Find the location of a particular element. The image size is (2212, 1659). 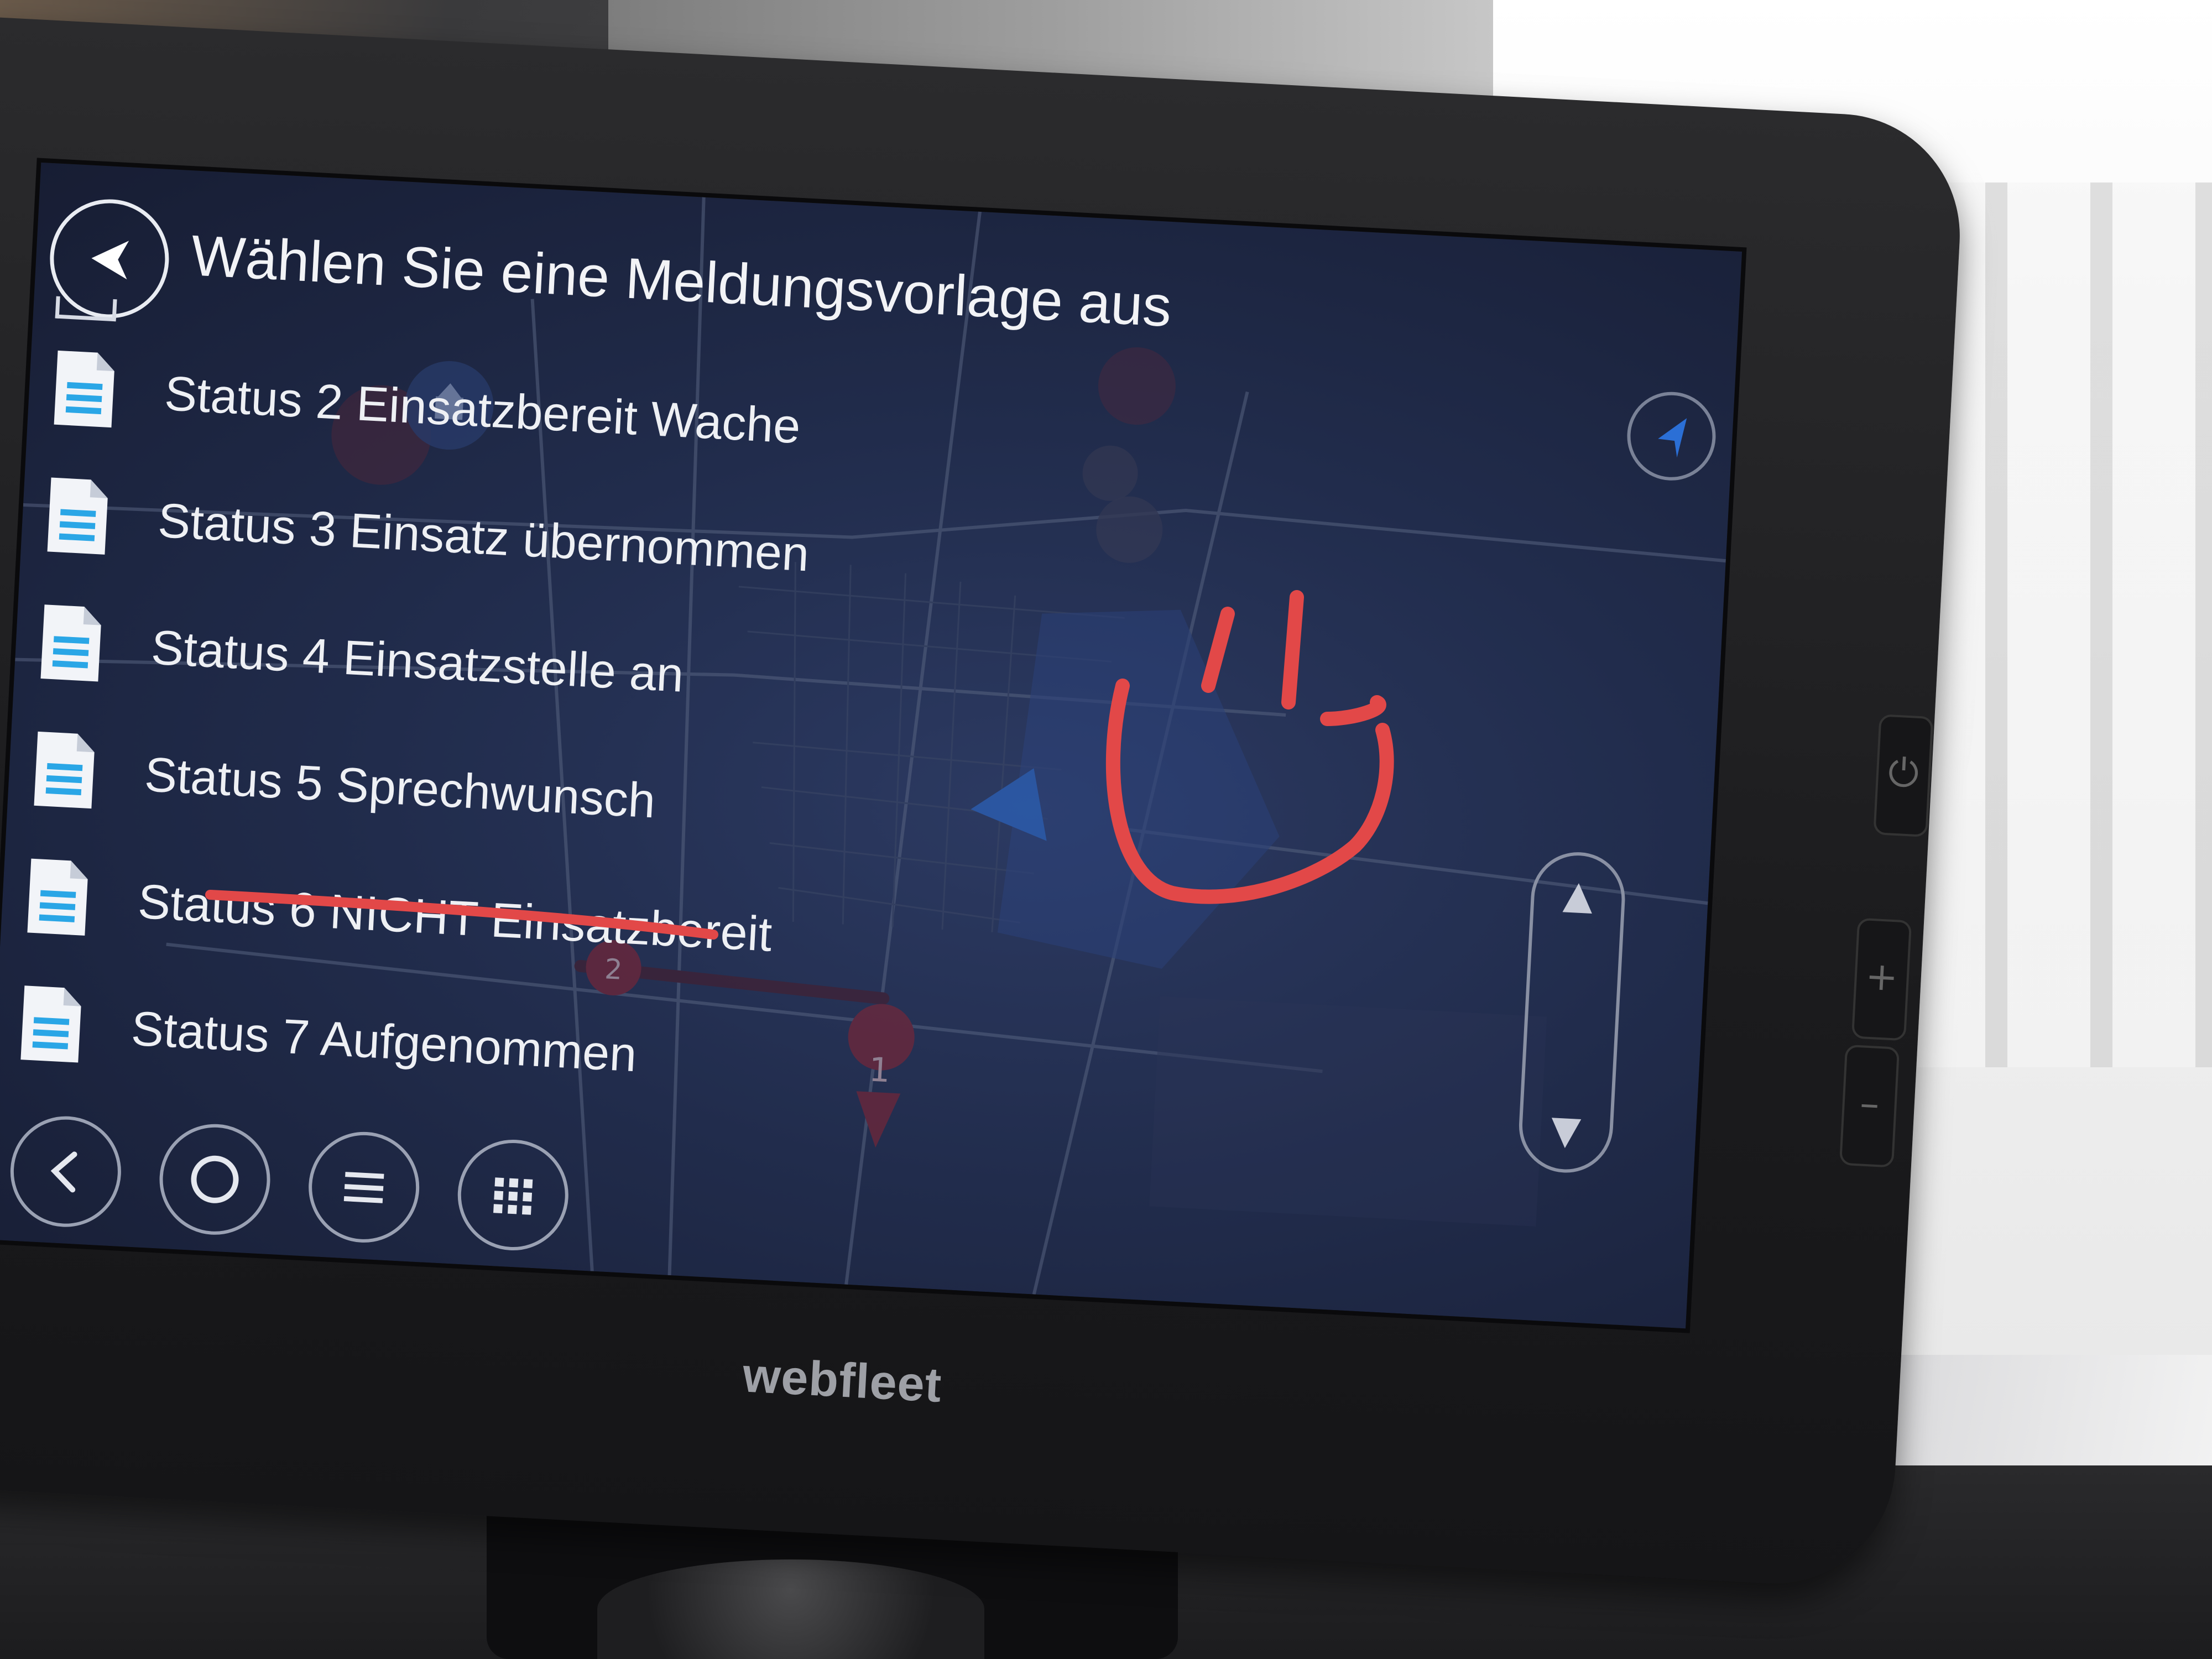

webfleet-logo: webfleet is located at coordinates (842, 1380).